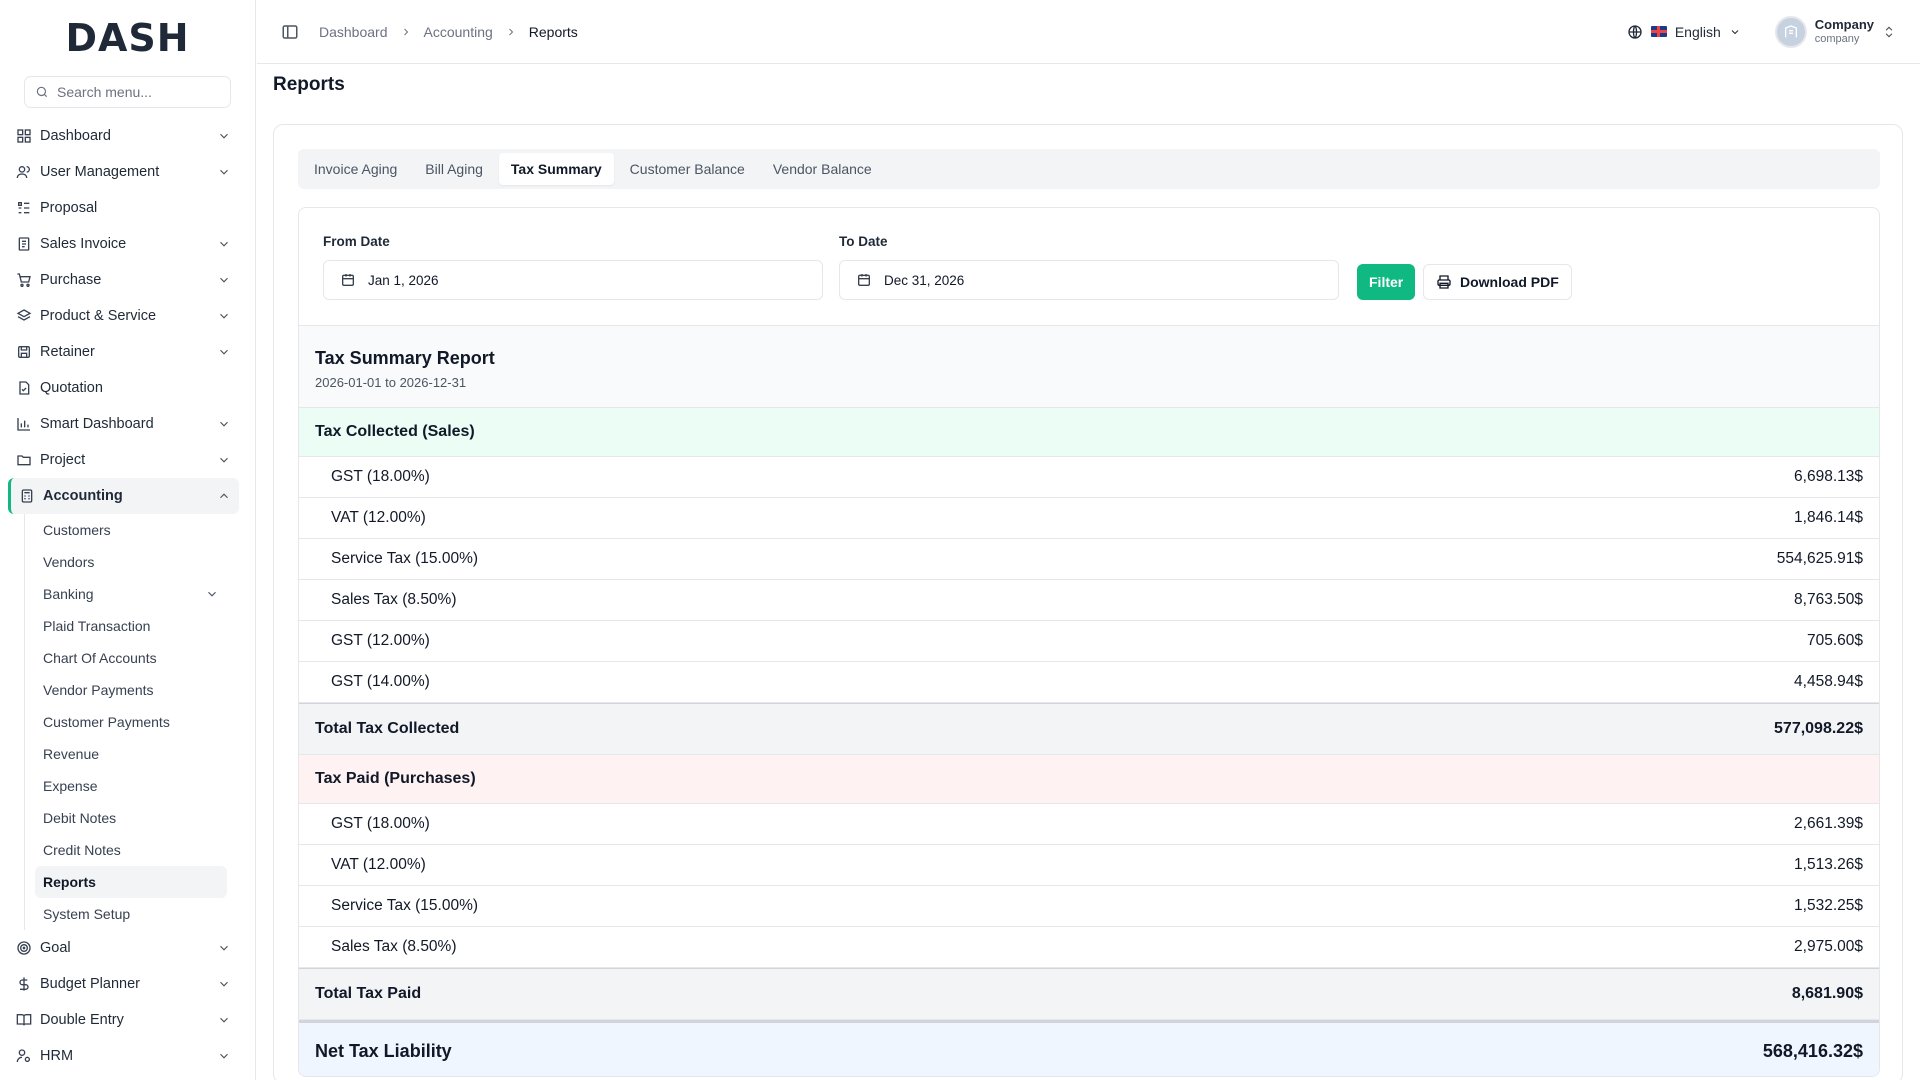 Image resolution: width=1920 pixels, height=1080 pixels. I want to click on download-pdf-button: Download PDF, so click(1497, 282).